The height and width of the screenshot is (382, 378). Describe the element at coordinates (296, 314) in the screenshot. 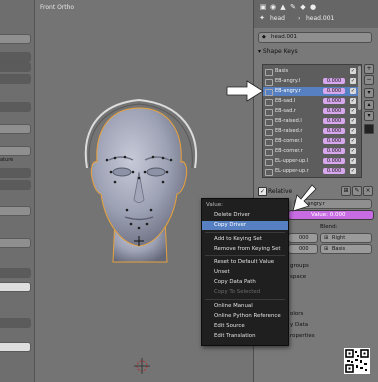

I see `panel-label: olors` at that location.